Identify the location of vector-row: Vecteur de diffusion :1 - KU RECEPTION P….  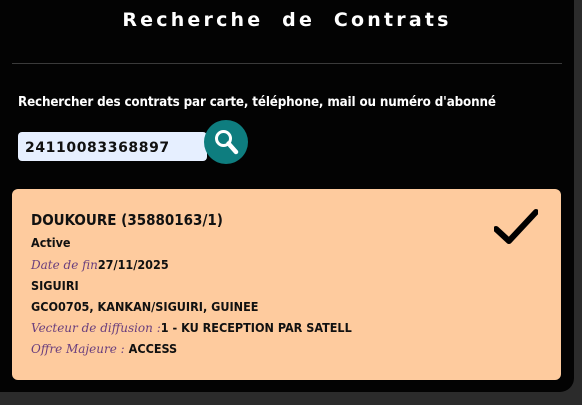
(191, 327).